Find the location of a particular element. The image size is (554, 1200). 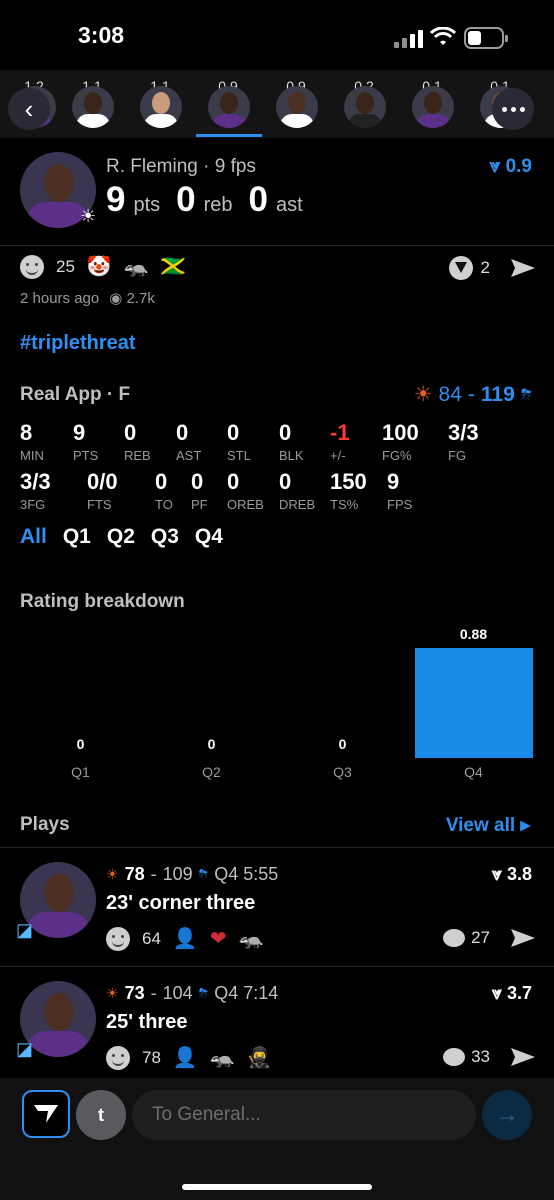

arrow-right-icon: → is located at coordinates (507, 1114).